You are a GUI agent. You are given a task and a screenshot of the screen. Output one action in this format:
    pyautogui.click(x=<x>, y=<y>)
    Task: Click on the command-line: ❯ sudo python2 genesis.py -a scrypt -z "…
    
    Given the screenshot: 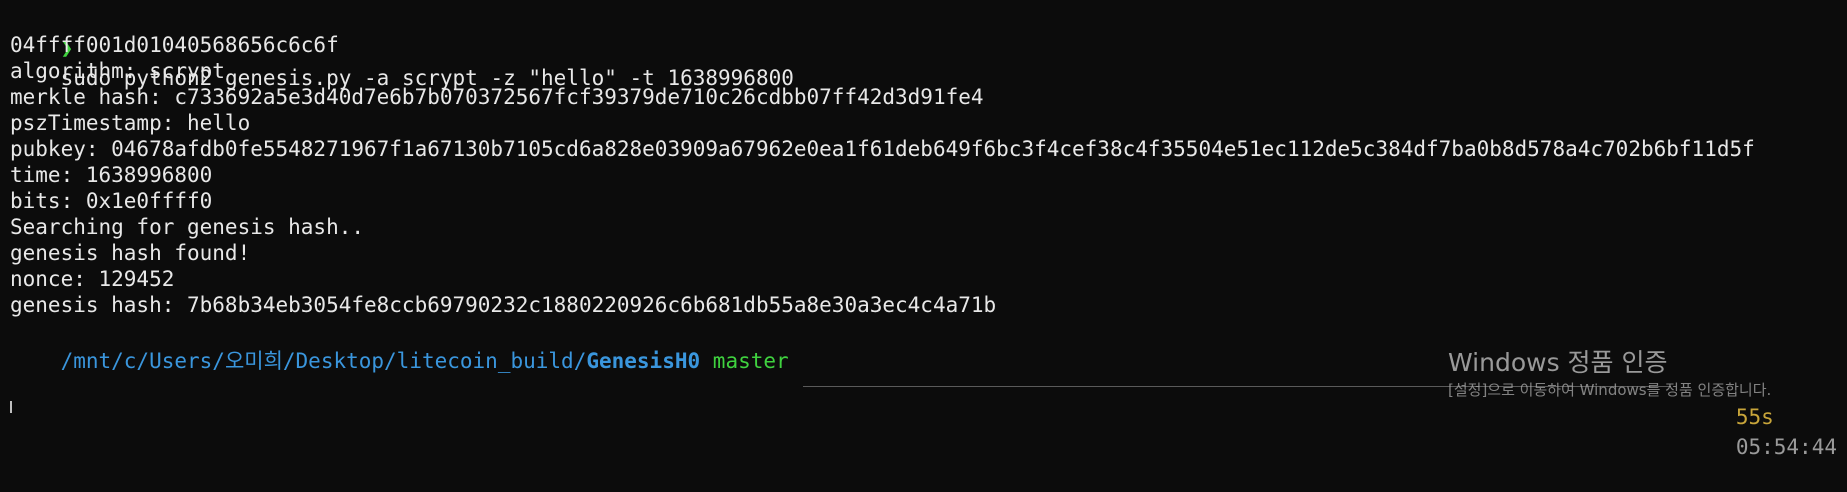 What is the action you would take?
    pyautogui.click(x=402, y=46)
    